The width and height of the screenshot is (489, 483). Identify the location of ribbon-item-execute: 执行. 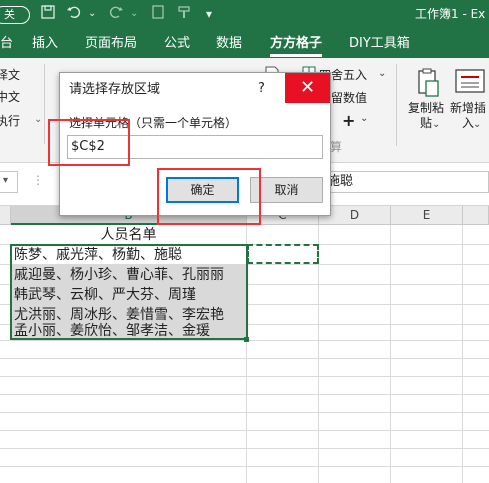
(10, 121).